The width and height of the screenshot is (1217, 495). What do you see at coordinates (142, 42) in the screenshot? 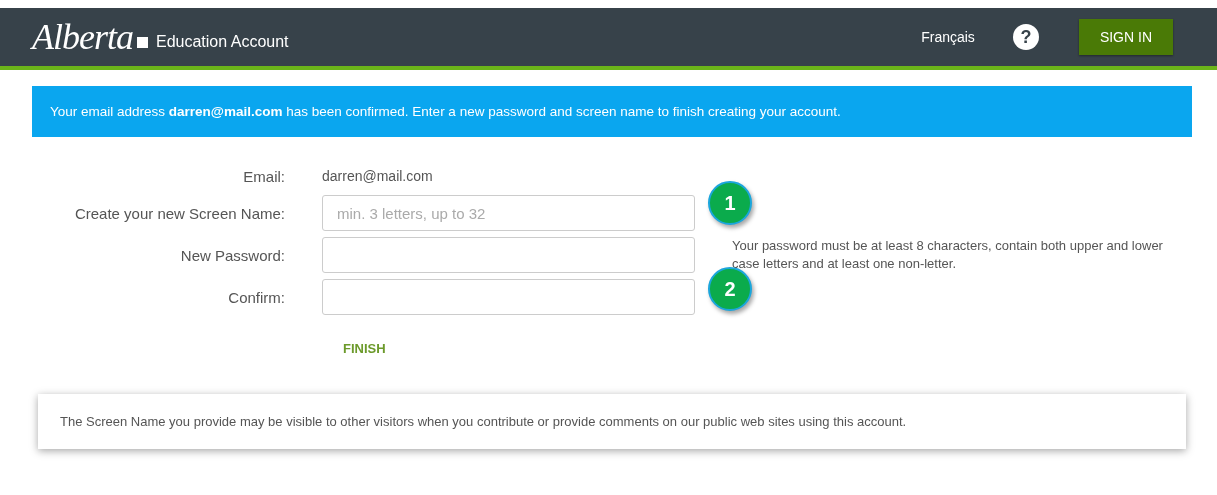
I see `logo-mark-icon` at bounding box center [142, 42].